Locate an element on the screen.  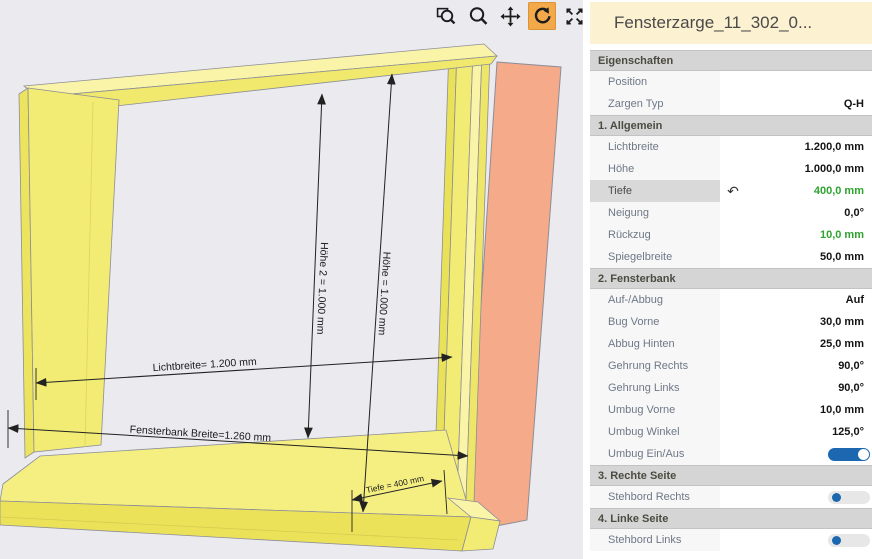
property-value: 125,0° is located at coordinates (796, 432).